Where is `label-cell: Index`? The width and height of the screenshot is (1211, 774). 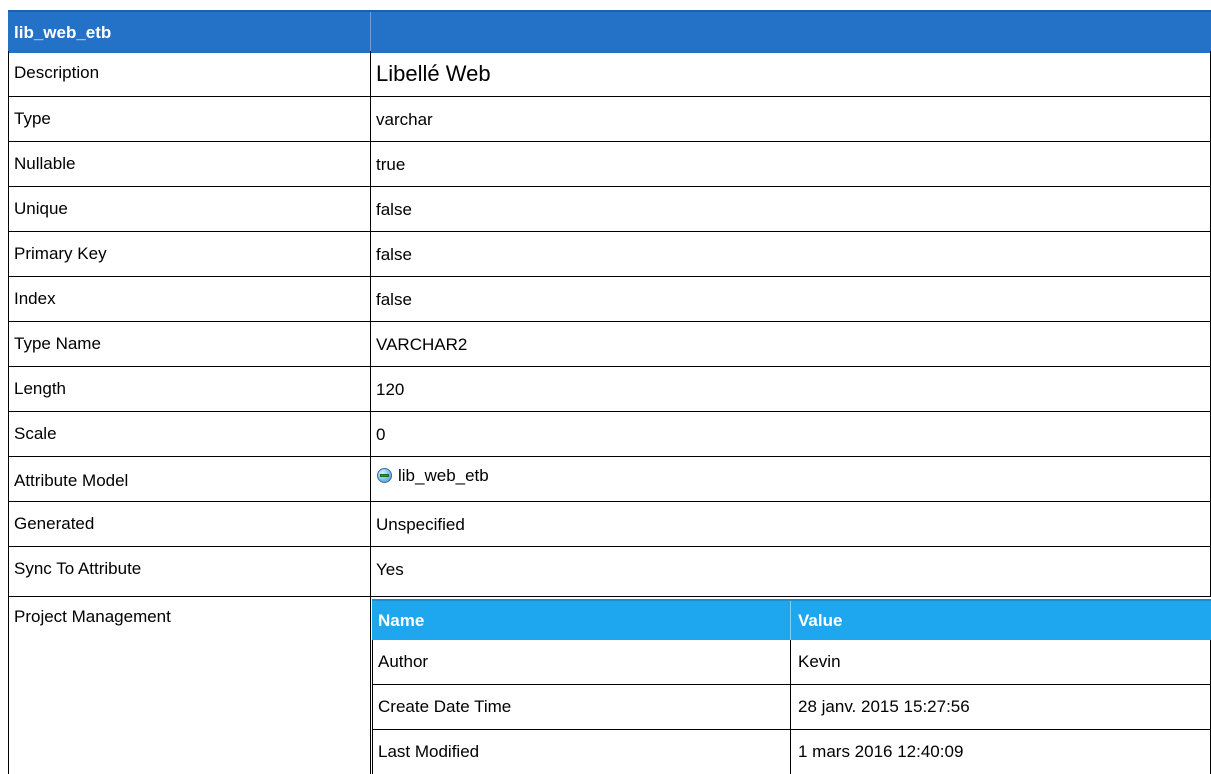 label-cell: Index is located at coordinates (189, 299).